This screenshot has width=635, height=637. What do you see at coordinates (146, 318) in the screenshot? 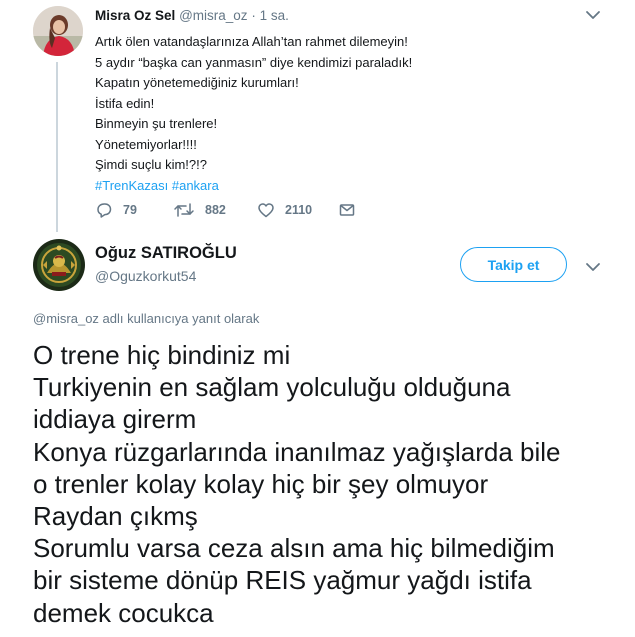
I see `replying-to-label: @misra_oz adlı kullanıcıya yanıt olarak` at bounding box center [146, 318].